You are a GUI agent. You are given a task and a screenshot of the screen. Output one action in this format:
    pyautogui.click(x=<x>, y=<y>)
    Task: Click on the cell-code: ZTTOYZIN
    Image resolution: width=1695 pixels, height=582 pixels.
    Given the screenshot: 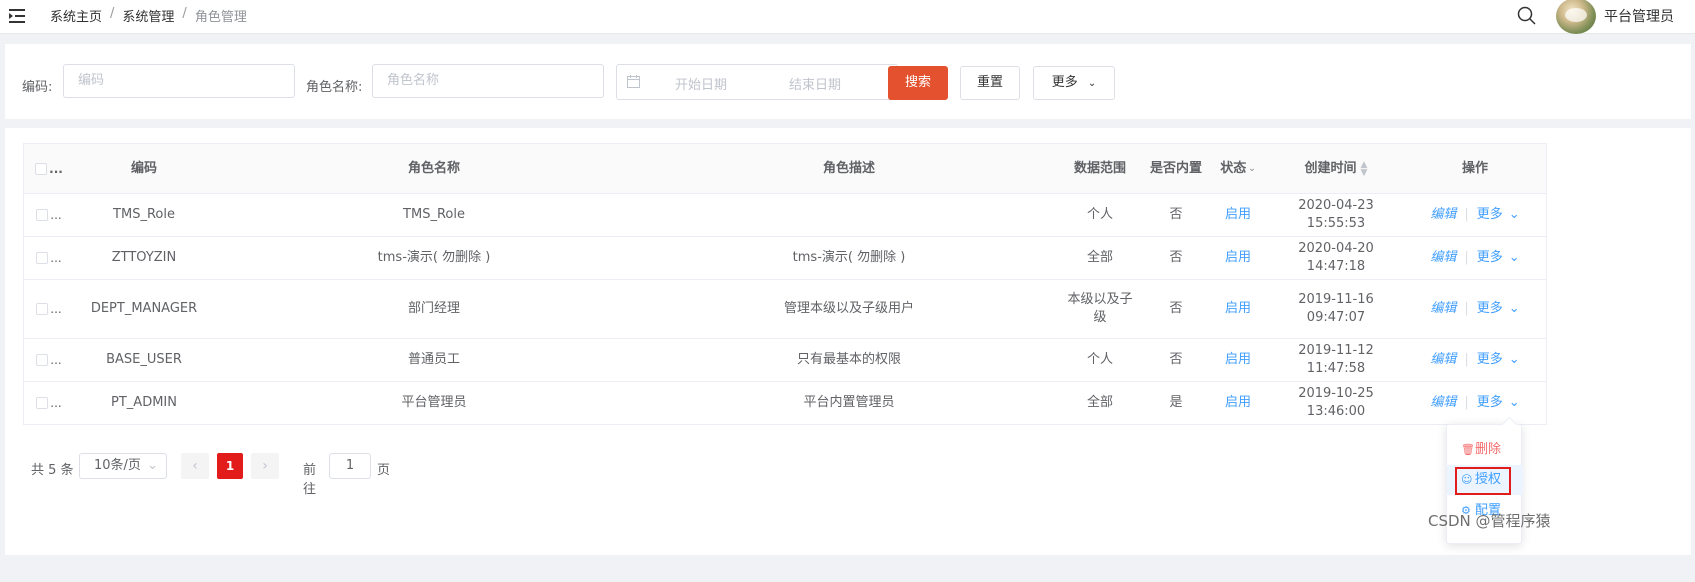 What is the action you would take?
    pyautogui.click(x=144, y=257)
    